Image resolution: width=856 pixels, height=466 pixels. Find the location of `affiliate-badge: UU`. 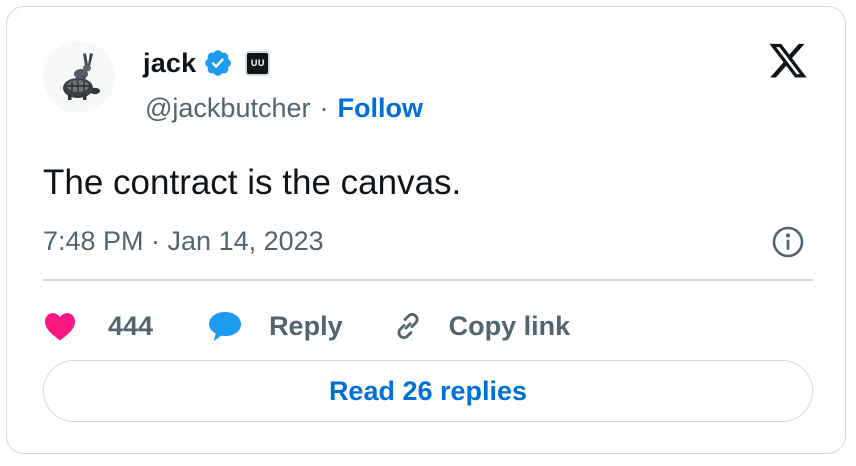

affiliate-badge: UU is located at coordinates (258, 63).